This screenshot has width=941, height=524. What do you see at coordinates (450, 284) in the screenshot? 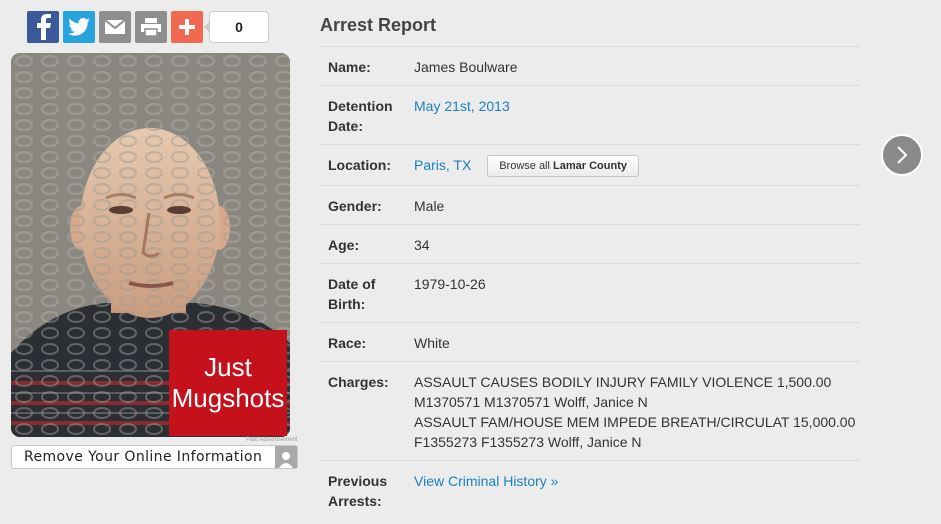
I see `row-value: 1979-10-26` at bounding box center [450, 284].